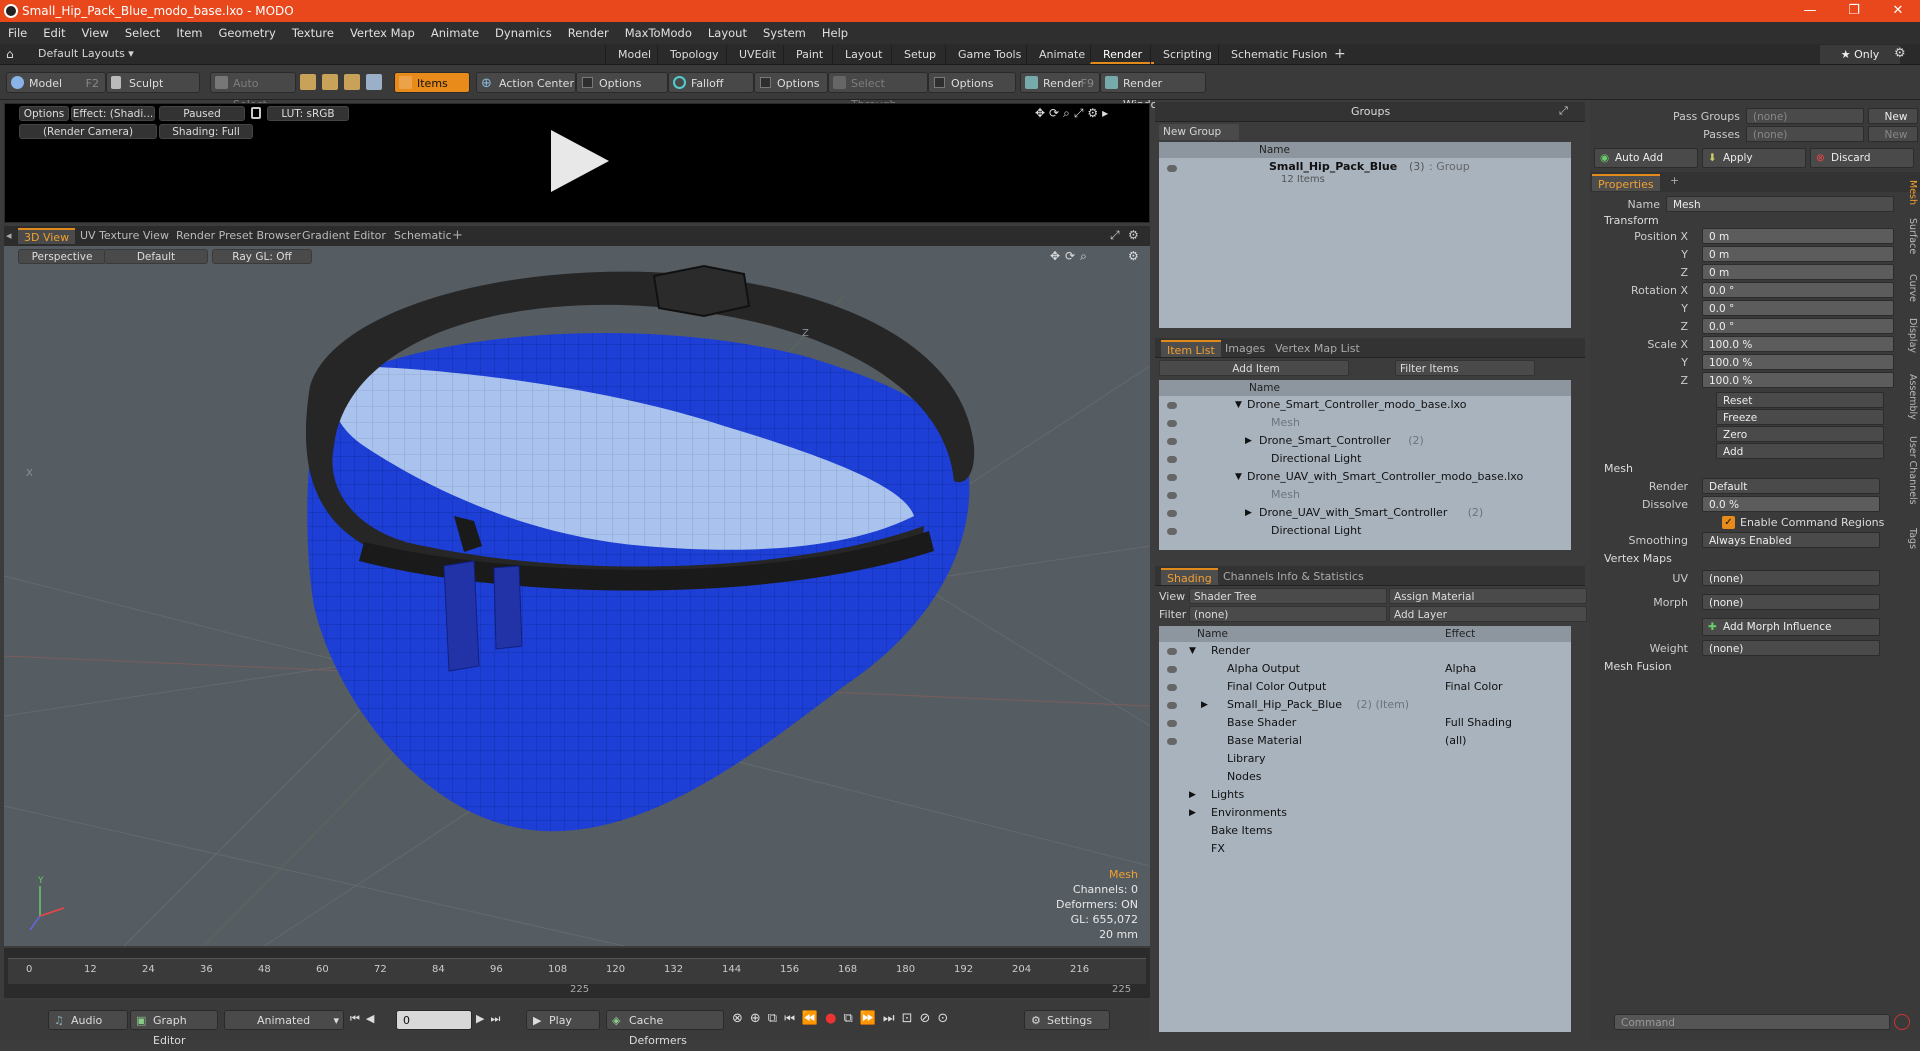 This screenshot has width=1920, height=1051. What do you see at coordinates (1478, 723) in the screenshot?
I see `shader-effect: Full Shading` at bounding box center [1478, 723].